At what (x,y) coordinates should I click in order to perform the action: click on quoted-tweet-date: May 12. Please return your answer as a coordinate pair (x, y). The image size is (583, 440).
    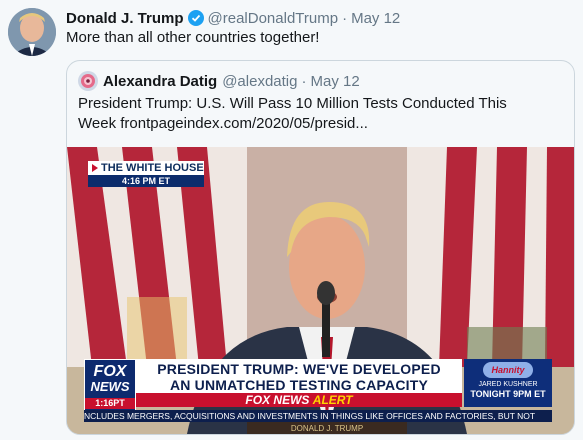
    Looking at the image, I should click on (335, 81).